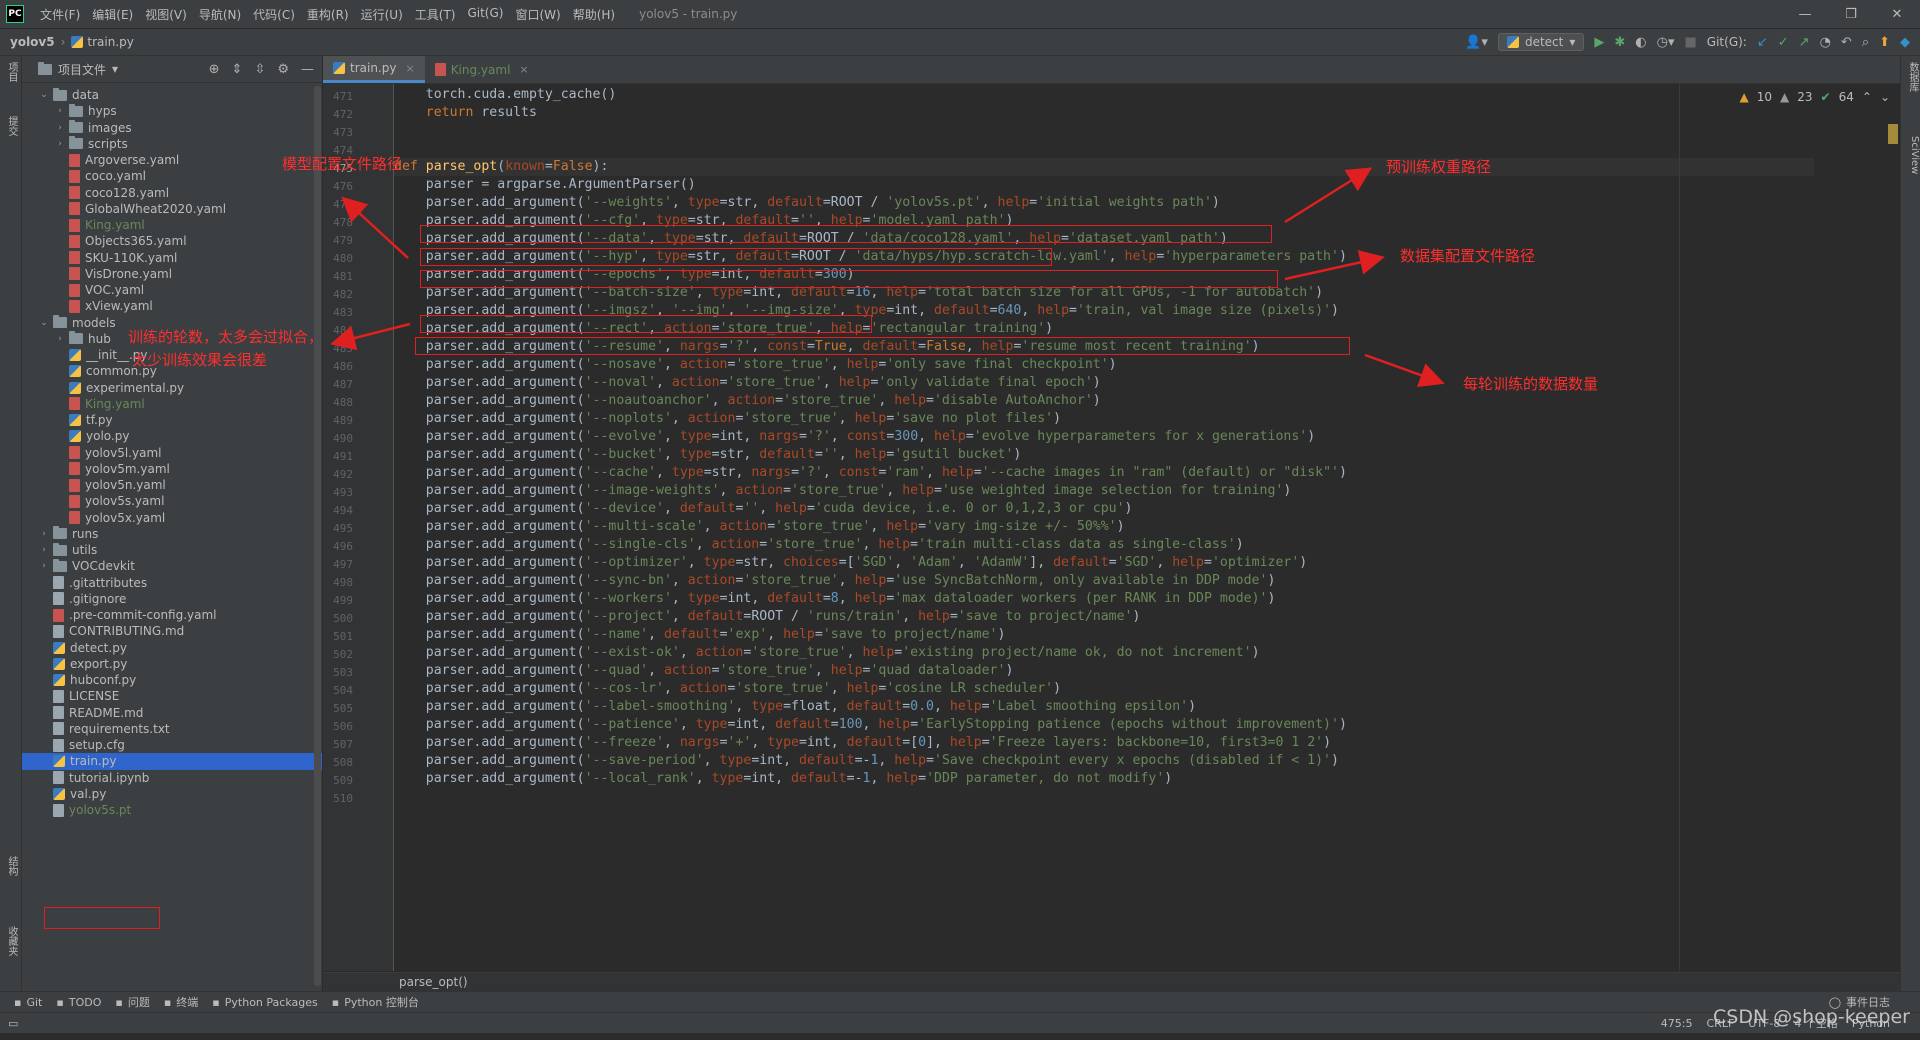  I want to click on menu-item: 运行(U), so click(382, 14).